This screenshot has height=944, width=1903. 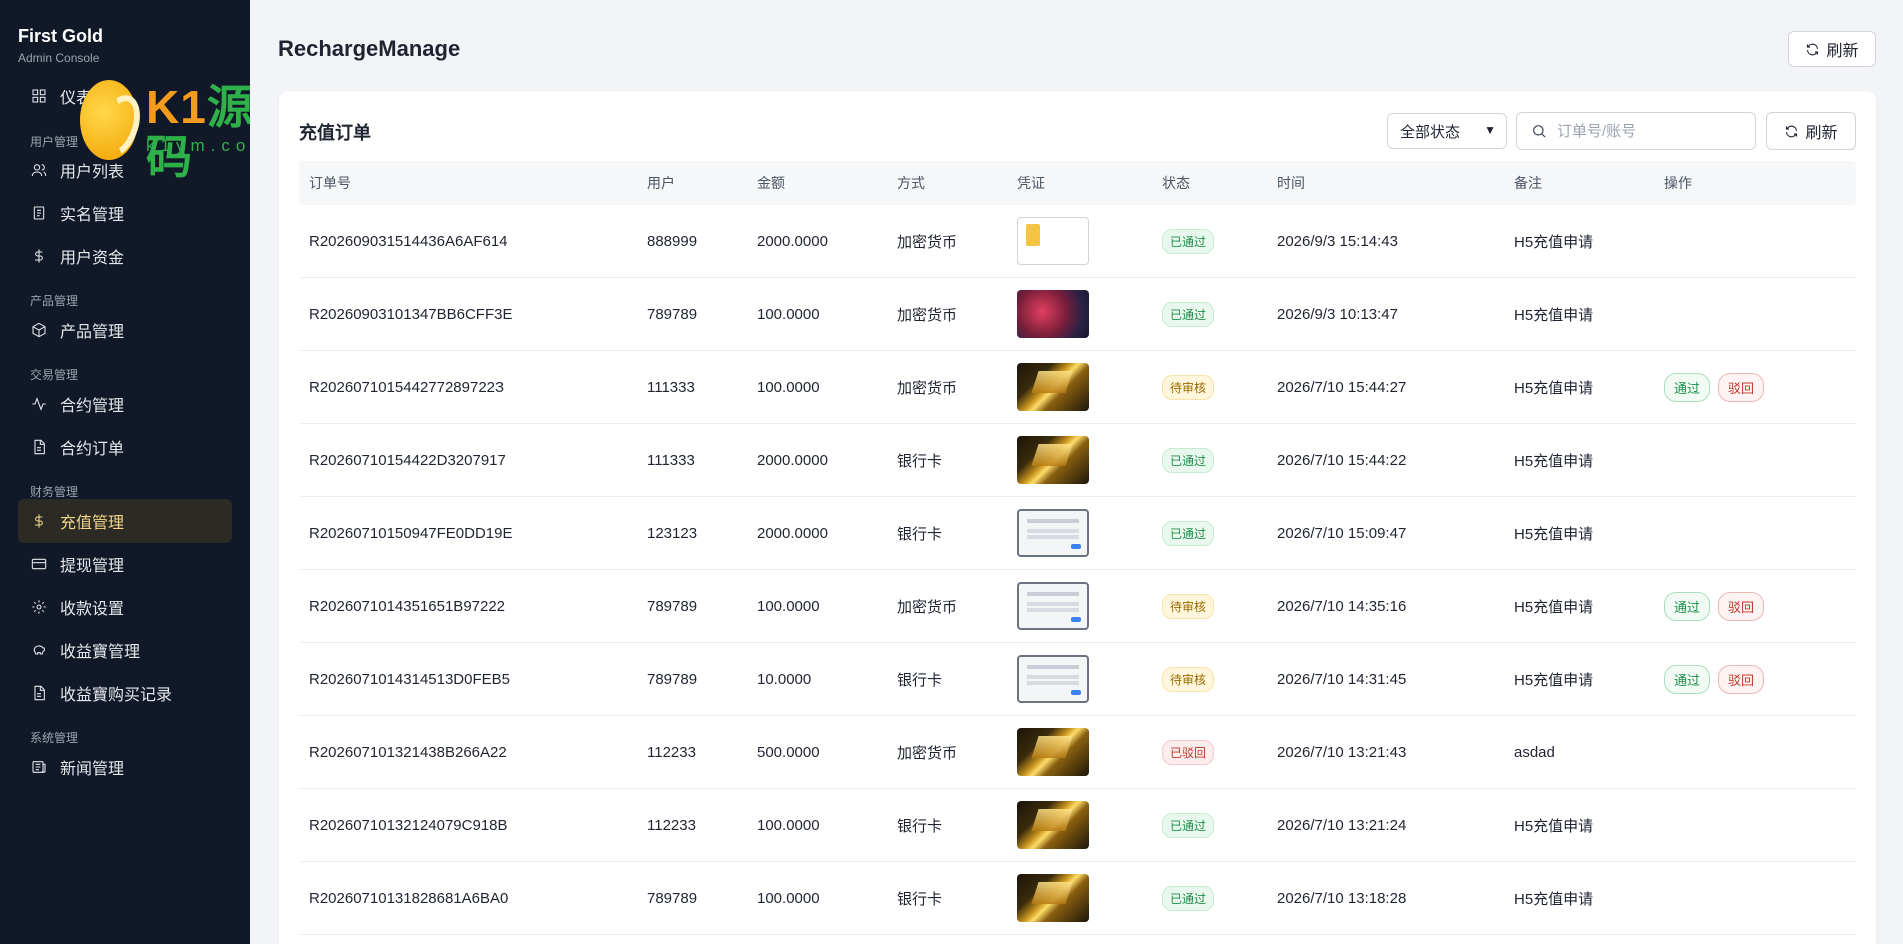 I want to click on created-time: 2026/7/10 14:31:45, so click(x=1342, y=679).